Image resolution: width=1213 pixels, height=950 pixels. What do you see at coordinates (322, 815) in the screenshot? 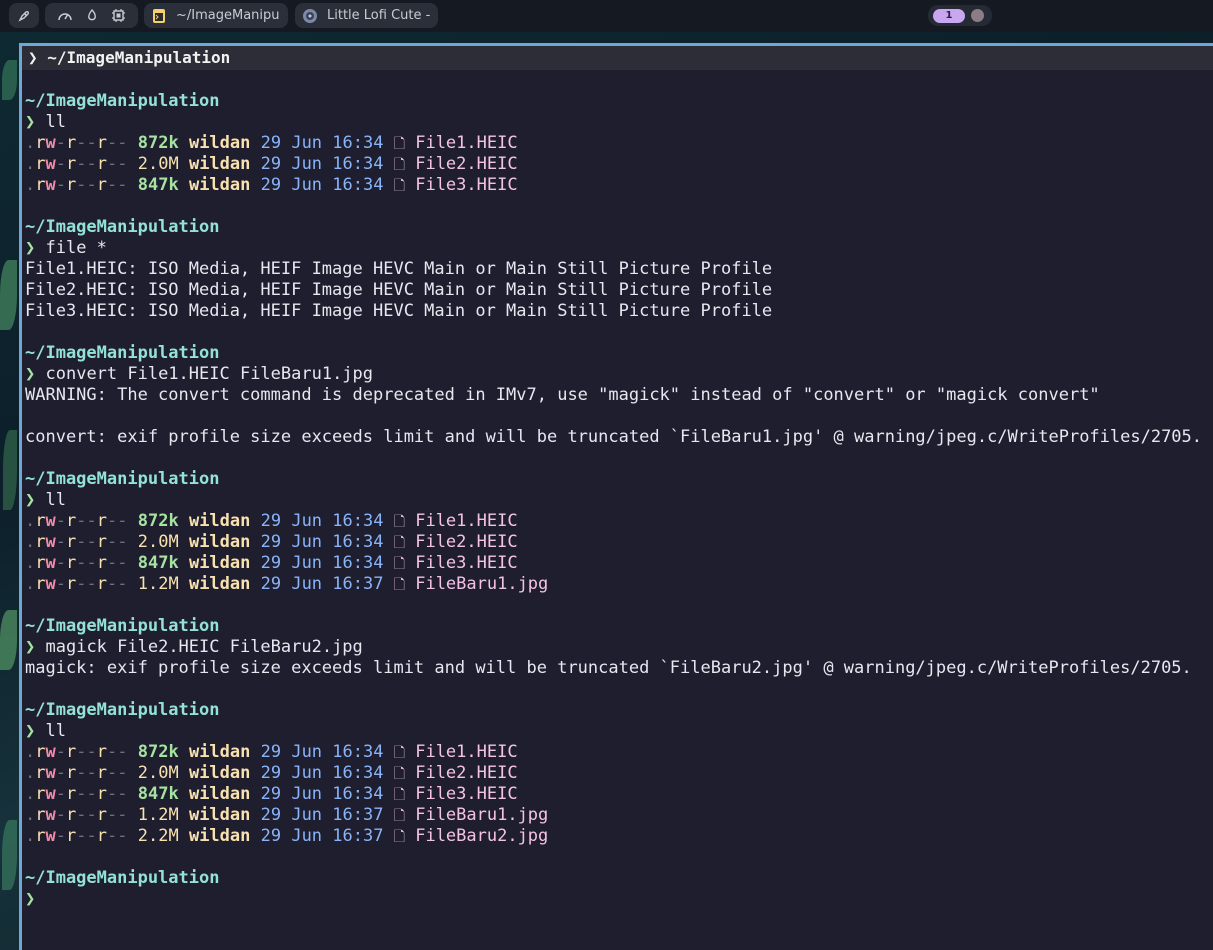
I see `file-date: 29 Jun 16:37` at bounding box center [322, 815].